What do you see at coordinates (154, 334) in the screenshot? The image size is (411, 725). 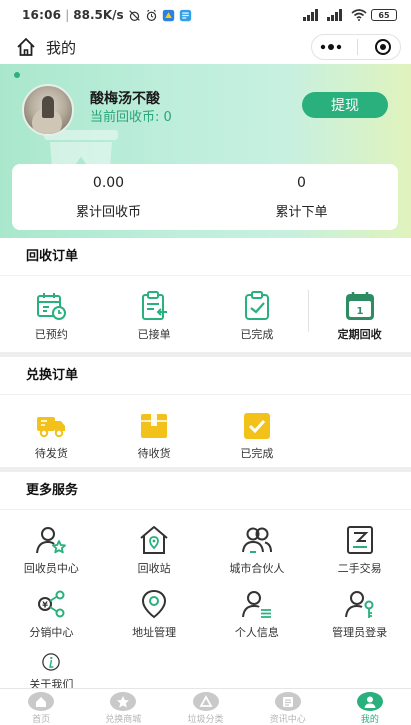 I see `order-label: 已接单` at bounding box center [154, 334].